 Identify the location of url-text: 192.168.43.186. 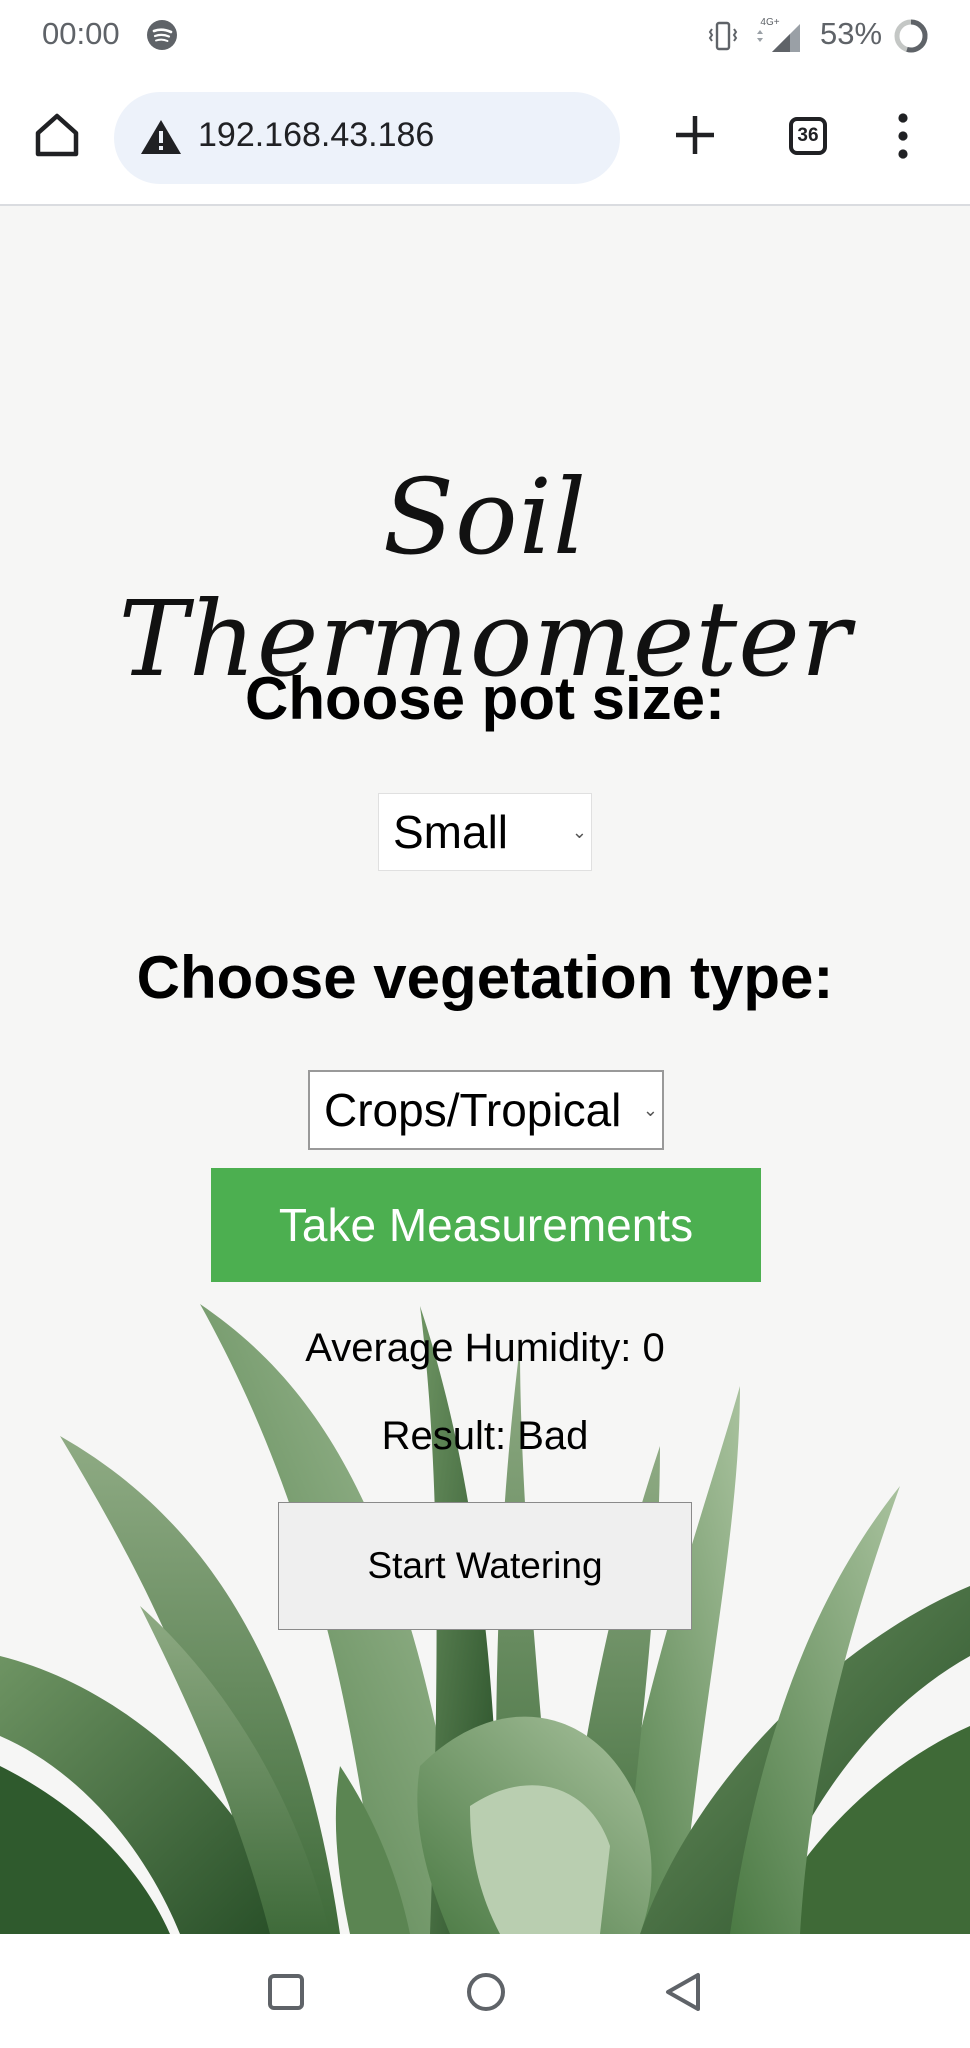
(316, 135).